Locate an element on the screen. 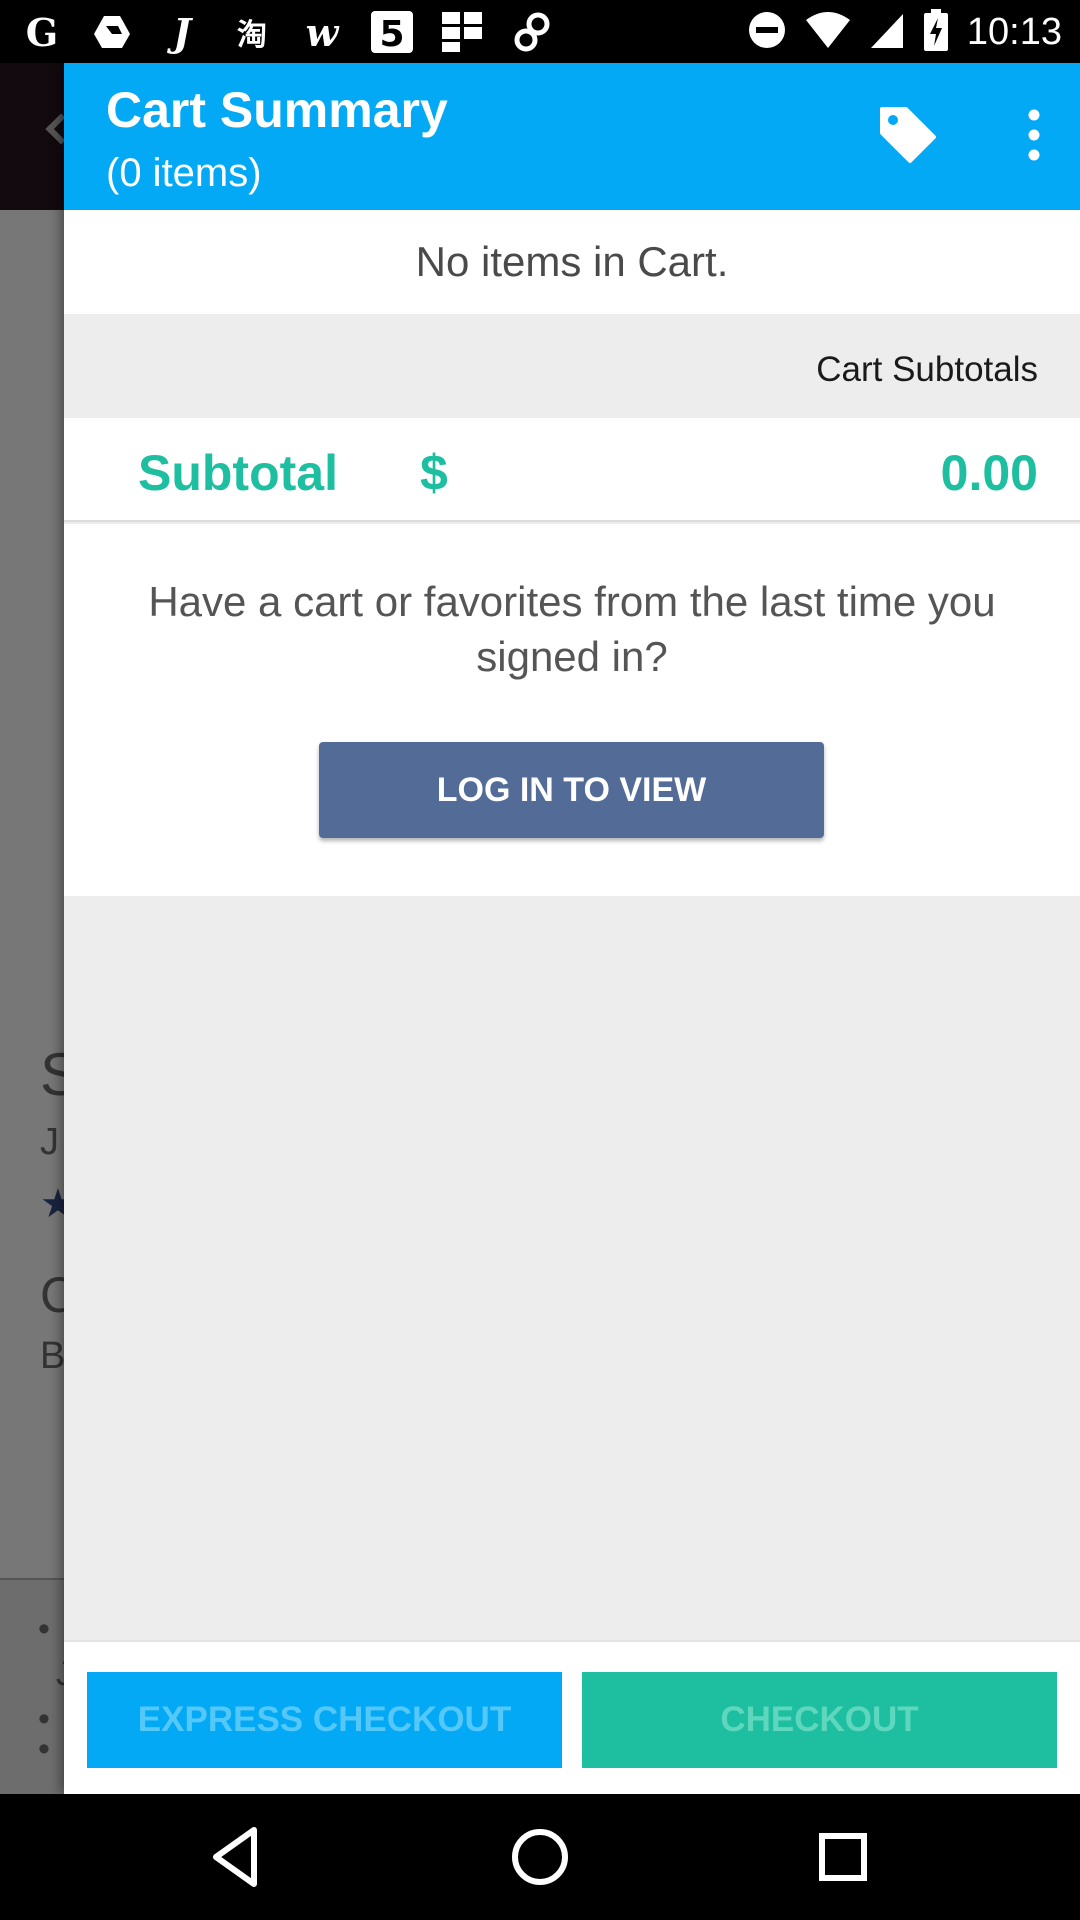 The width and height of the screenshot is (1080, 1920). recents-icon is located at coordinates (843, 1857).